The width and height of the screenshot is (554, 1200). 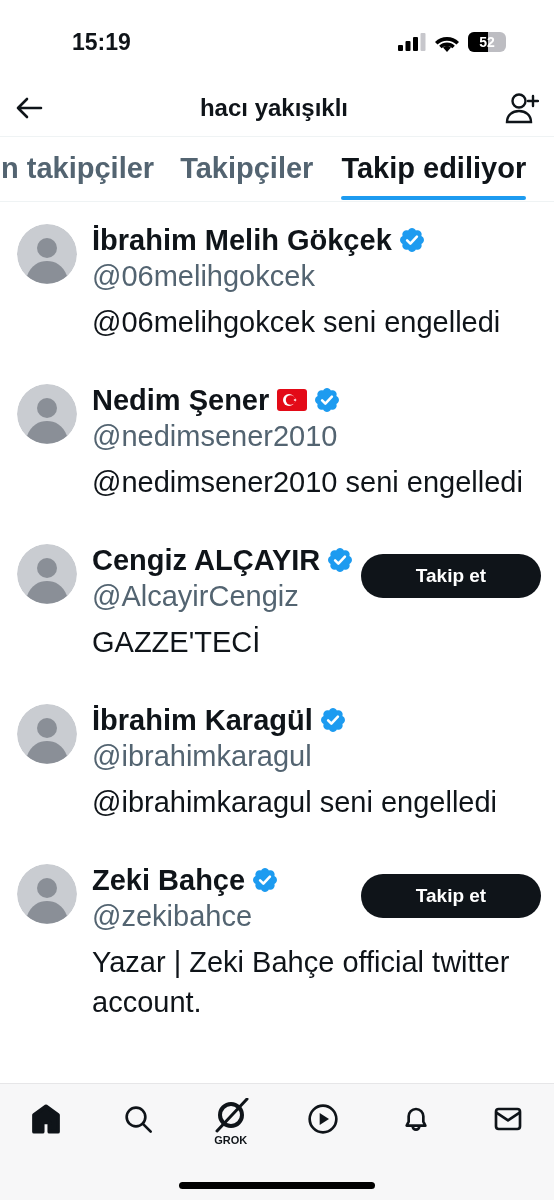 I want to click on account-bio: GAZZE'TECİ, so click(x=177, y=642).